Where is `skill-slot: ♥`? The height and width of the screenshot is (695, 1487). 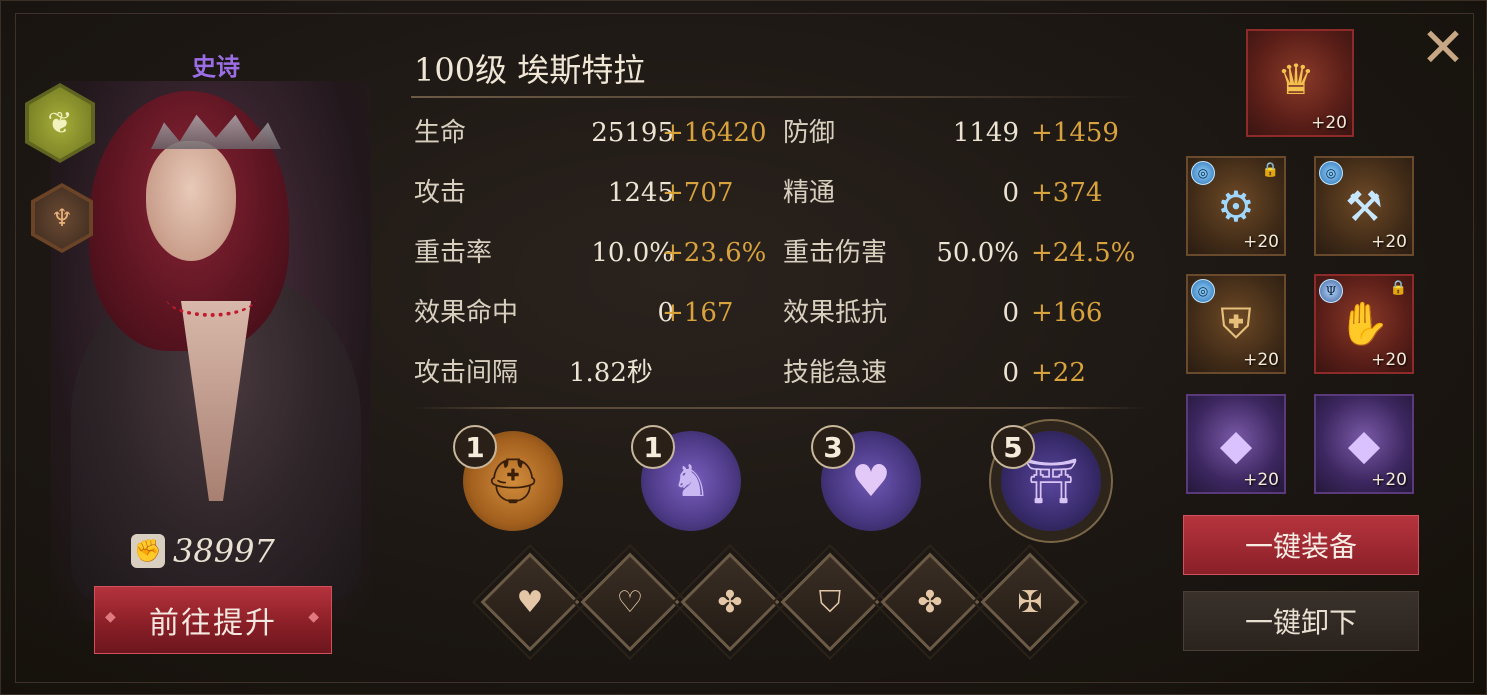 skill-slot: ♥ is located at coordinates (530, 602).